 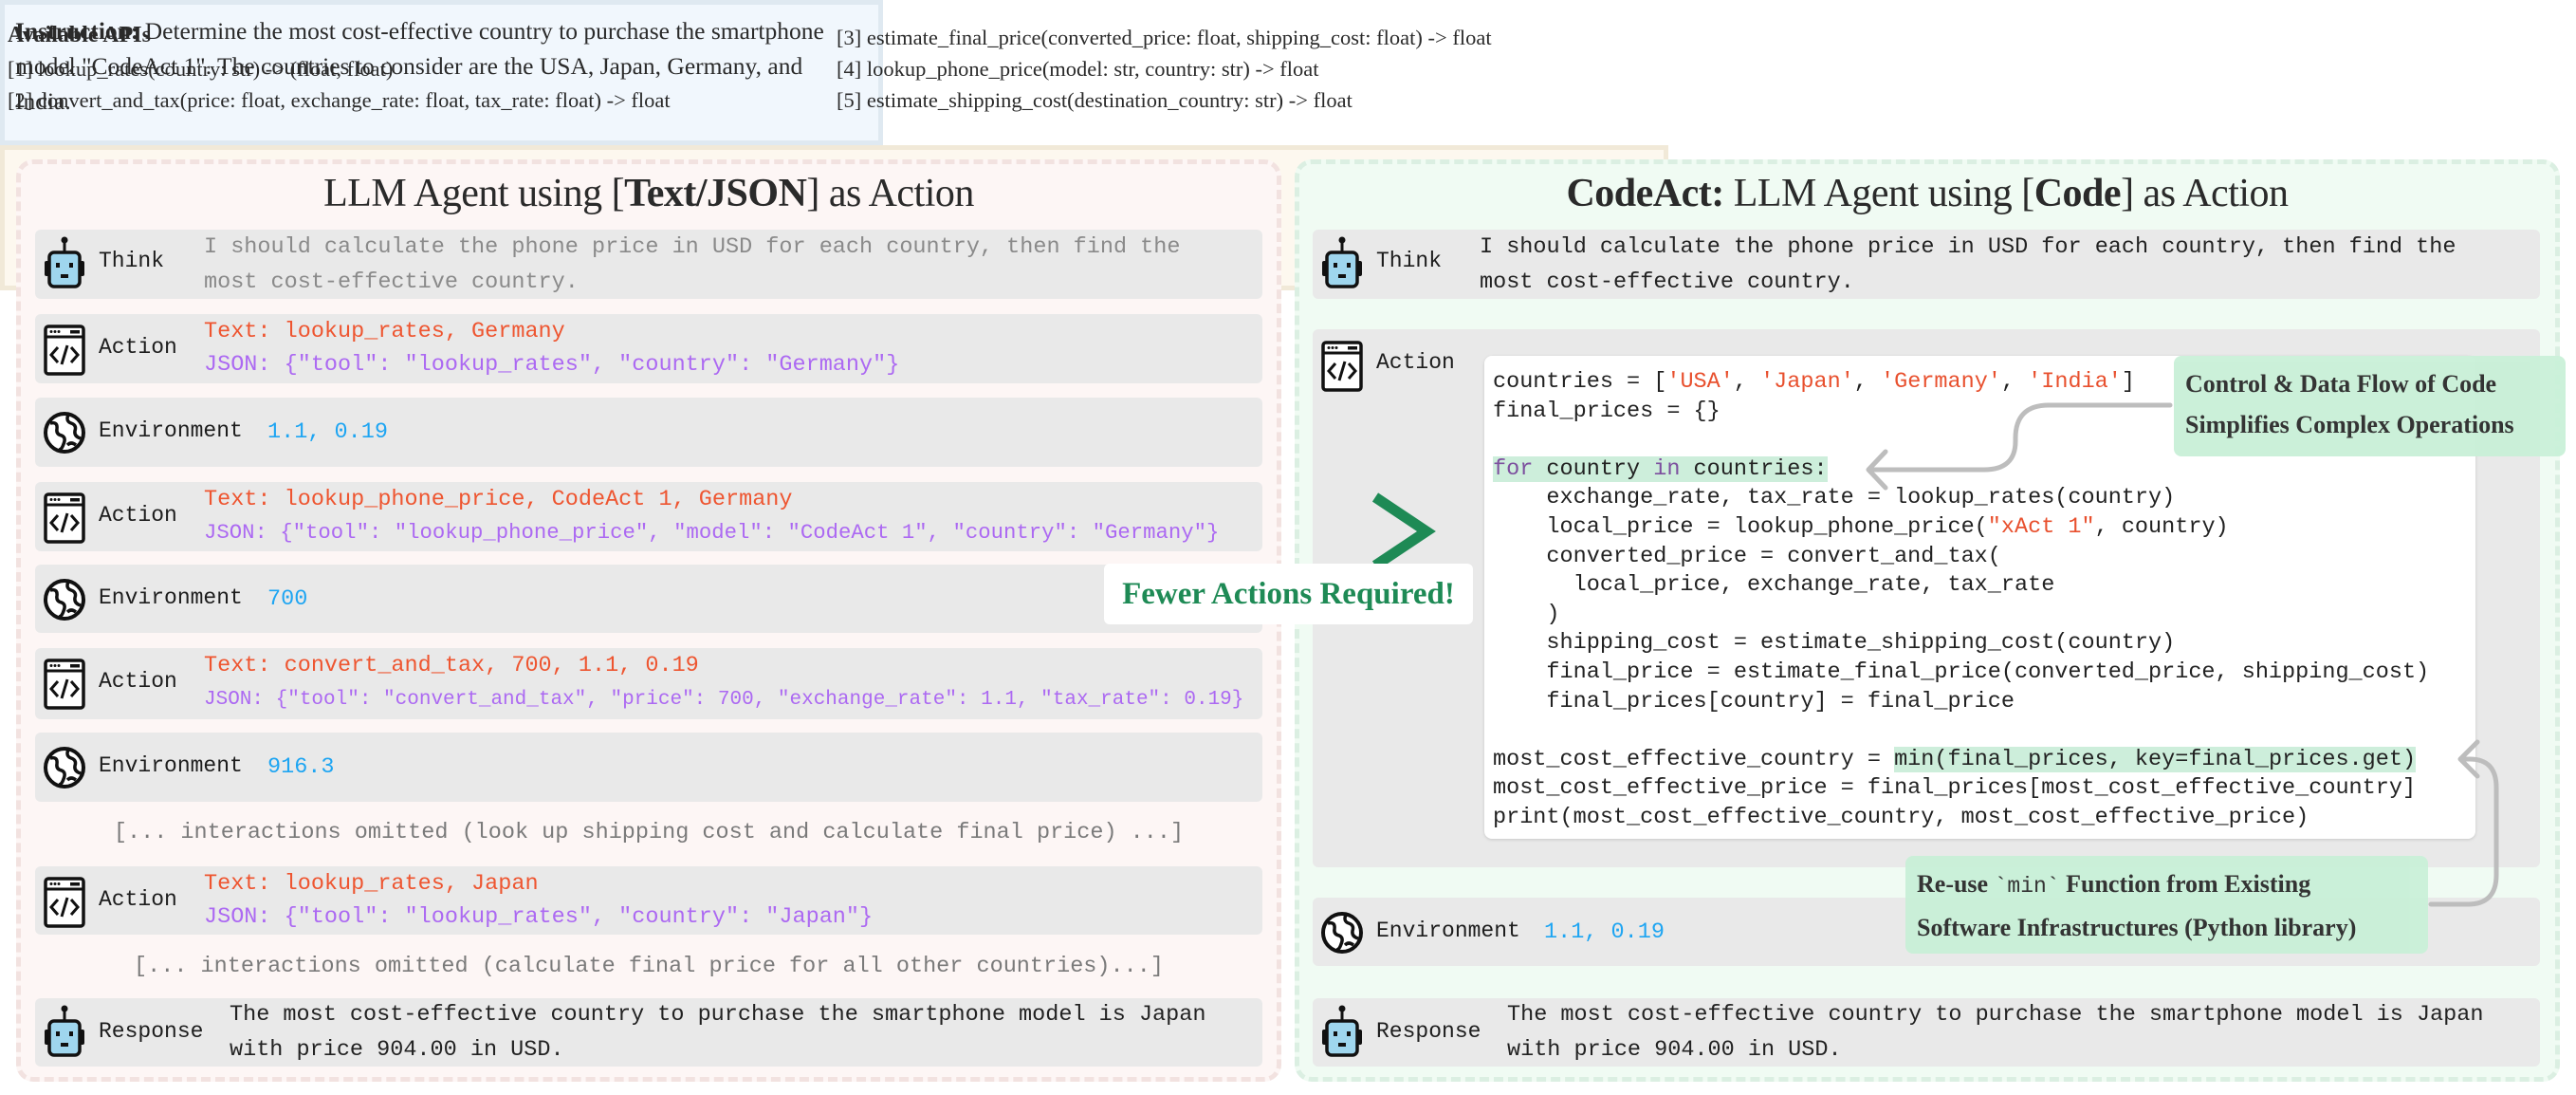 What do you see at coordinates (2185, 884) in the screenshot?
I see `callout-text: Function from Existing` at bounding box center [2185, 884].